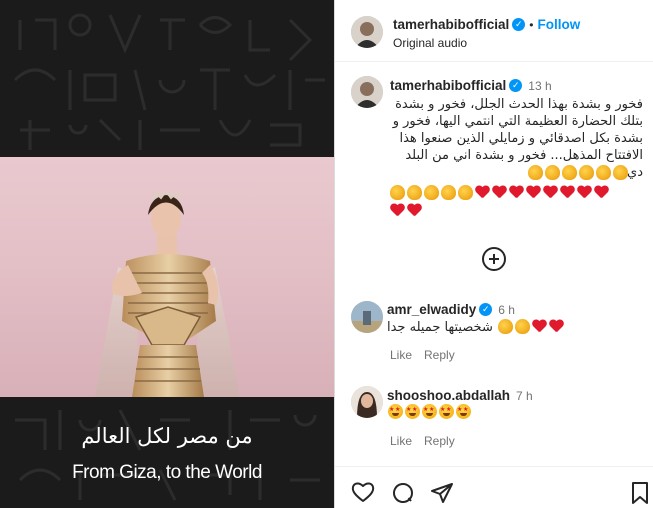 The image size is (653, 508). Describe the element at coordinates (363, 492) in the screenshot. I see `heart-icon` at that location.